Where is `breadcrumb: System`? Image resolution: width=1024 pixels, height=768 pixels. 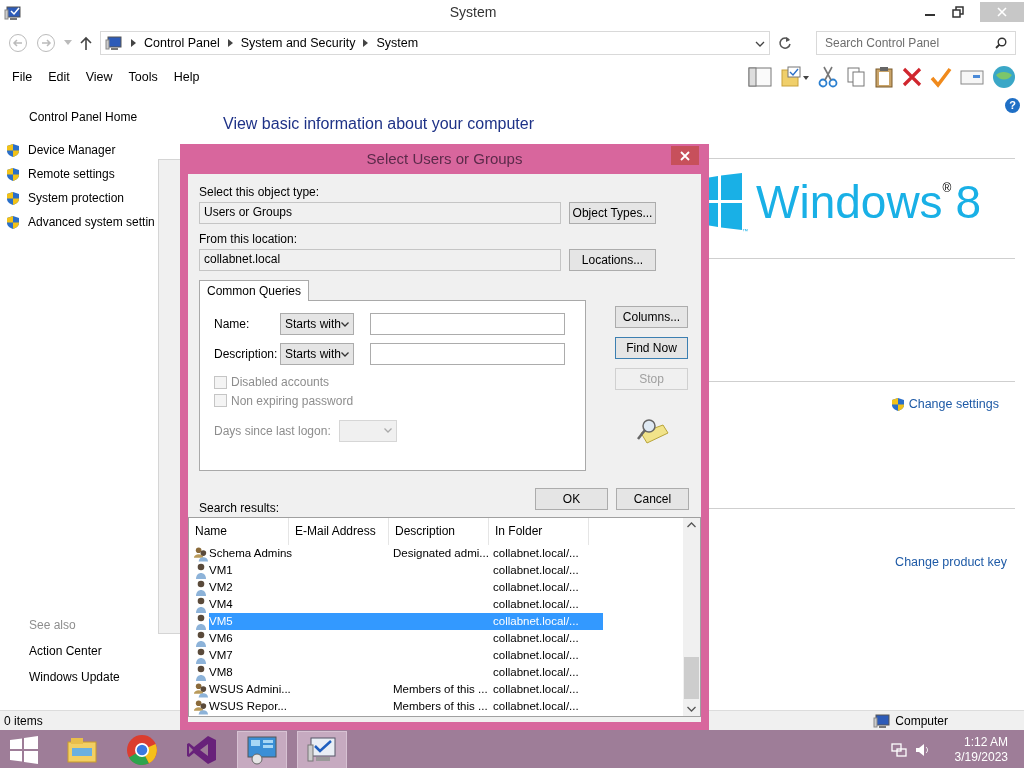 breadcrumb: System is located at coordinates (397, 43).